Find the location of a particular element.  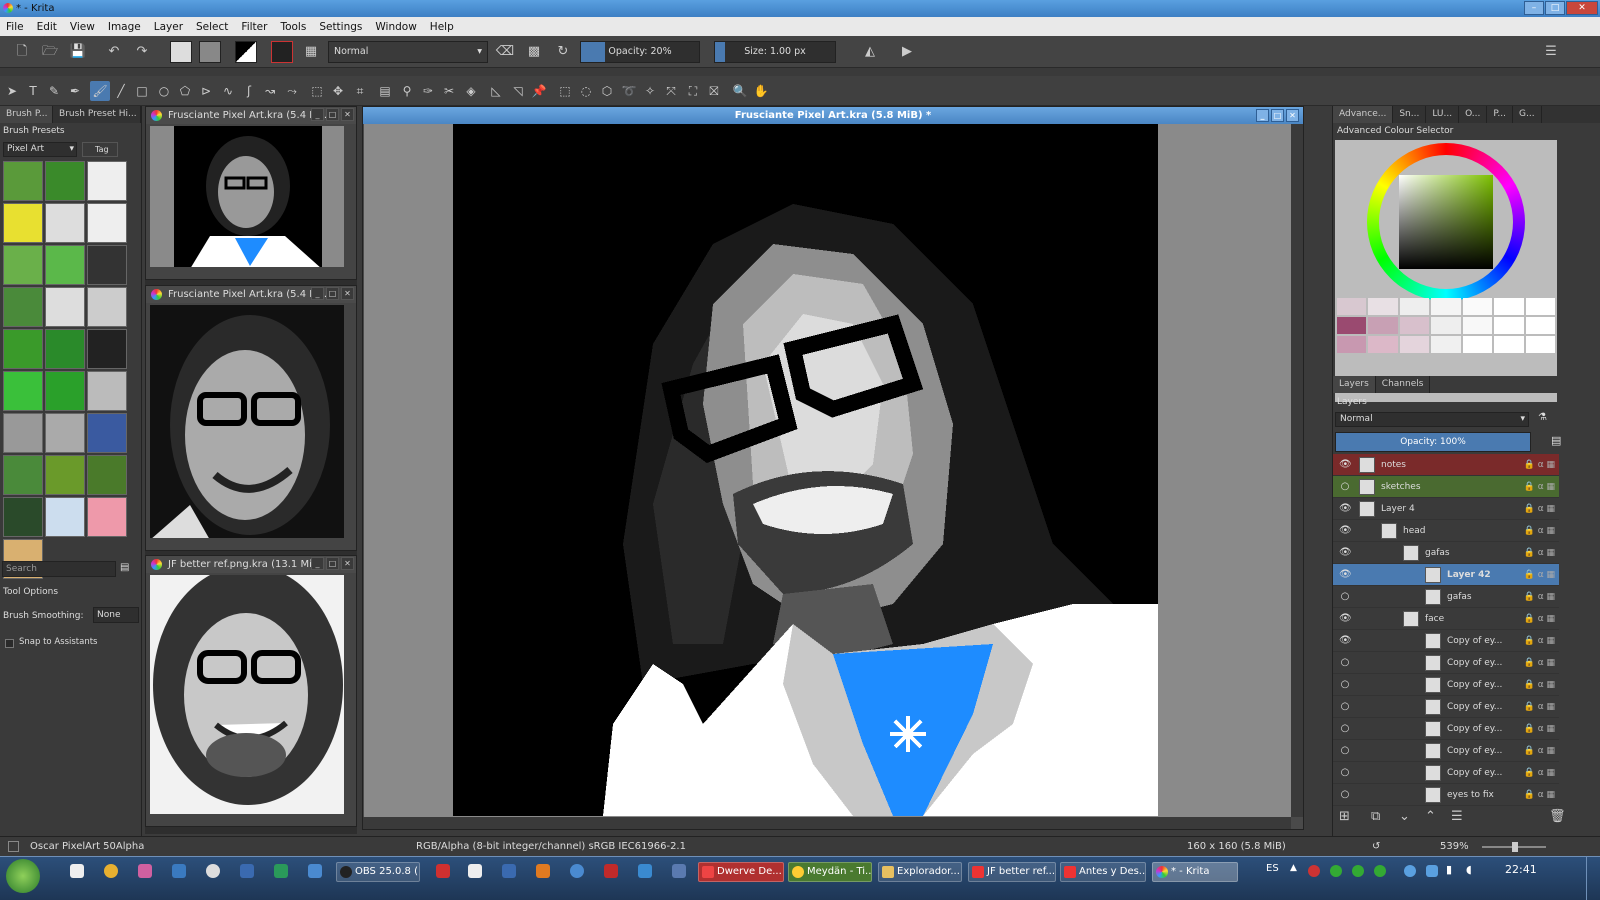

bezier-select-icon: ⛶ is located at coordinates (693, 91).